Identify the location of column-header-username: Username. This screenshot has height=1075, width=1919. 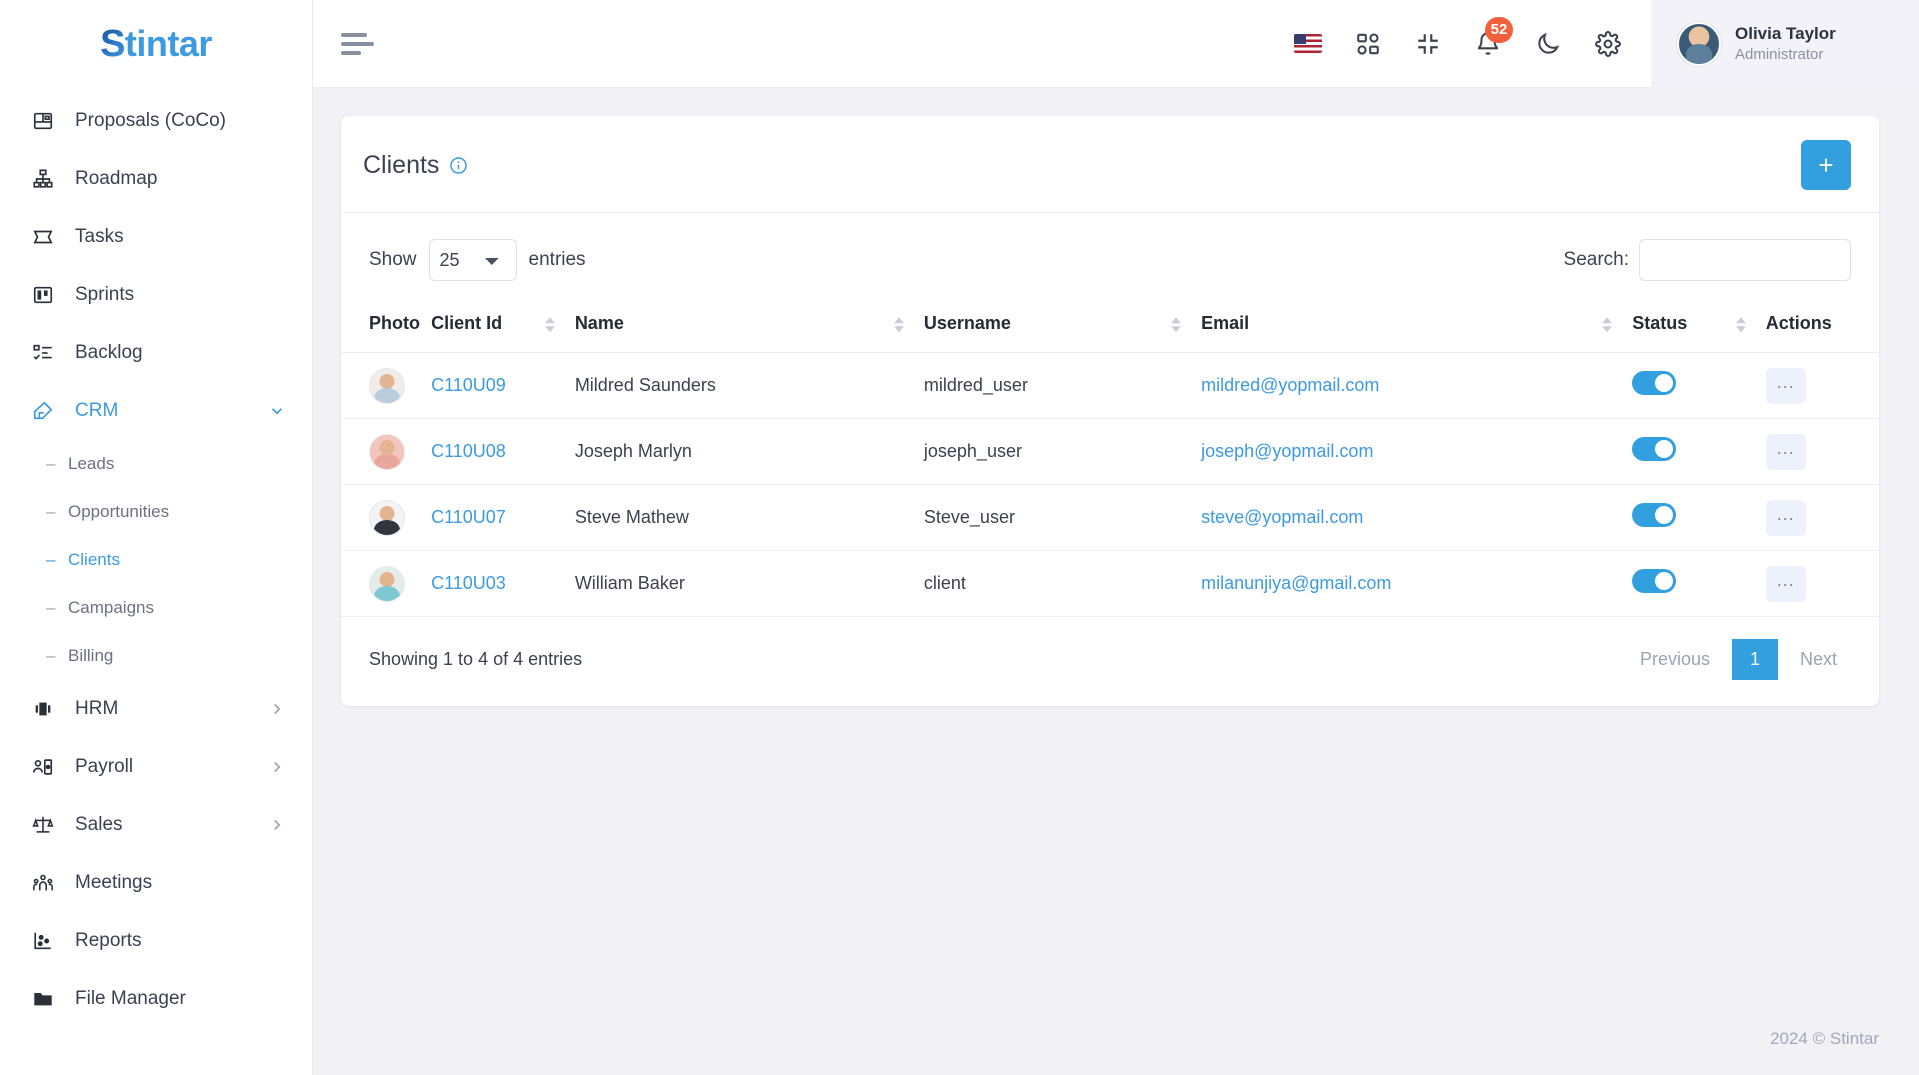
(1052, 326).